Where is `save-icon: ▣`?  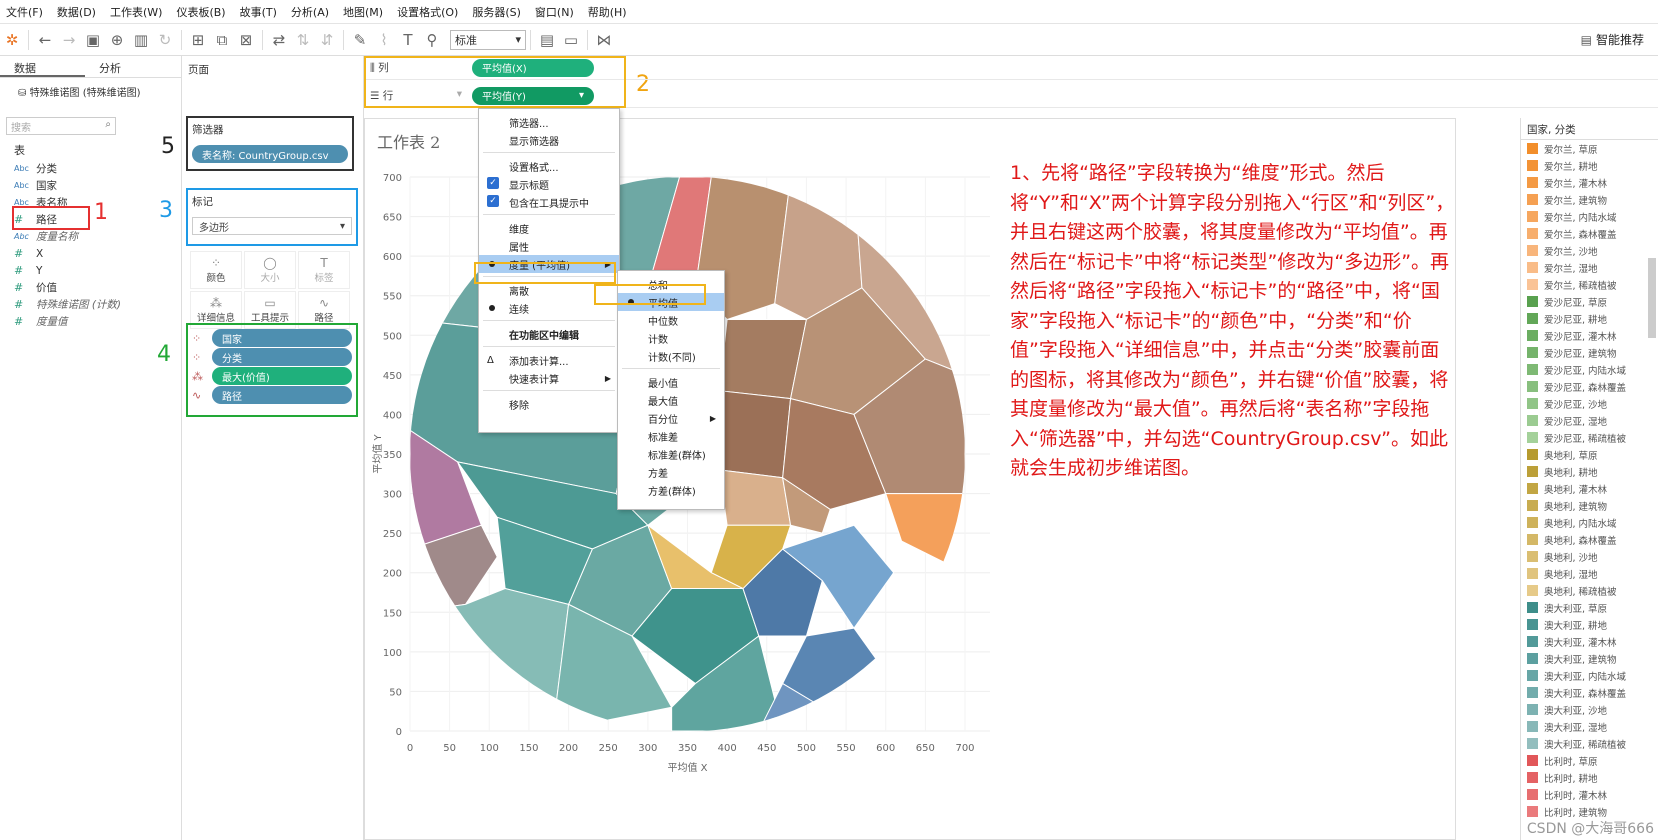 save-icon: ▣ is located at coordinates (93, 40).